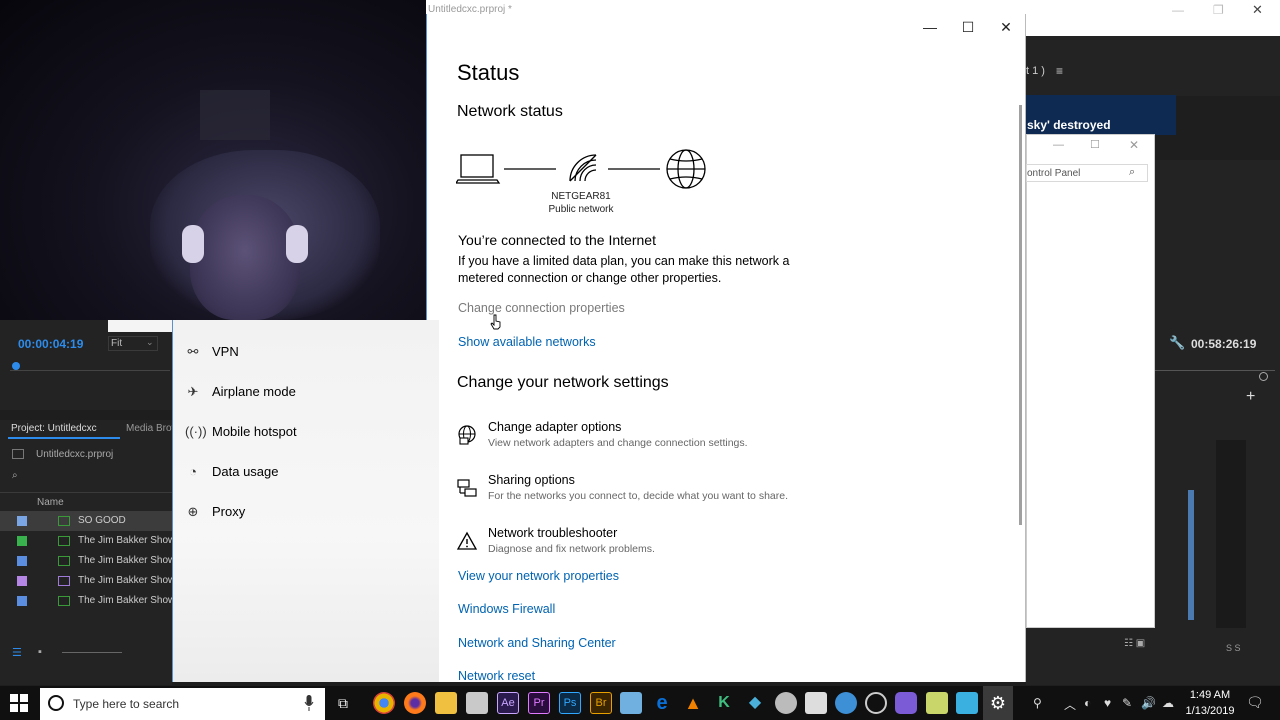 This screenshot has width=1280, height=720. I want to click on clock-time: 1:49 AM, so click(1210, 695).